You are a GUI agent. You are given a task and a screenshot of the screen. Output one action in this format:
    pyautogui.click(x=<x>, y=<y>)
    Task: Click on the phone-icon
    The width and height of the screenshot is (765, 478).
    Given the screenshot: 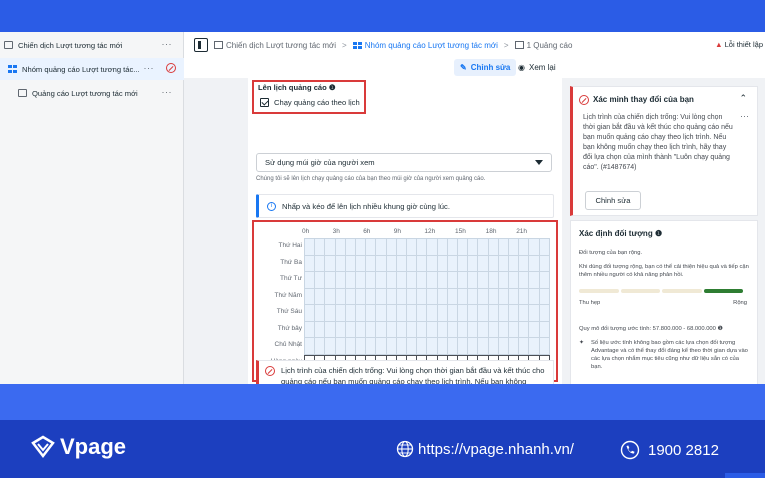 What is the action you would take?
    pyautogui.click(x=630, y=450)
    